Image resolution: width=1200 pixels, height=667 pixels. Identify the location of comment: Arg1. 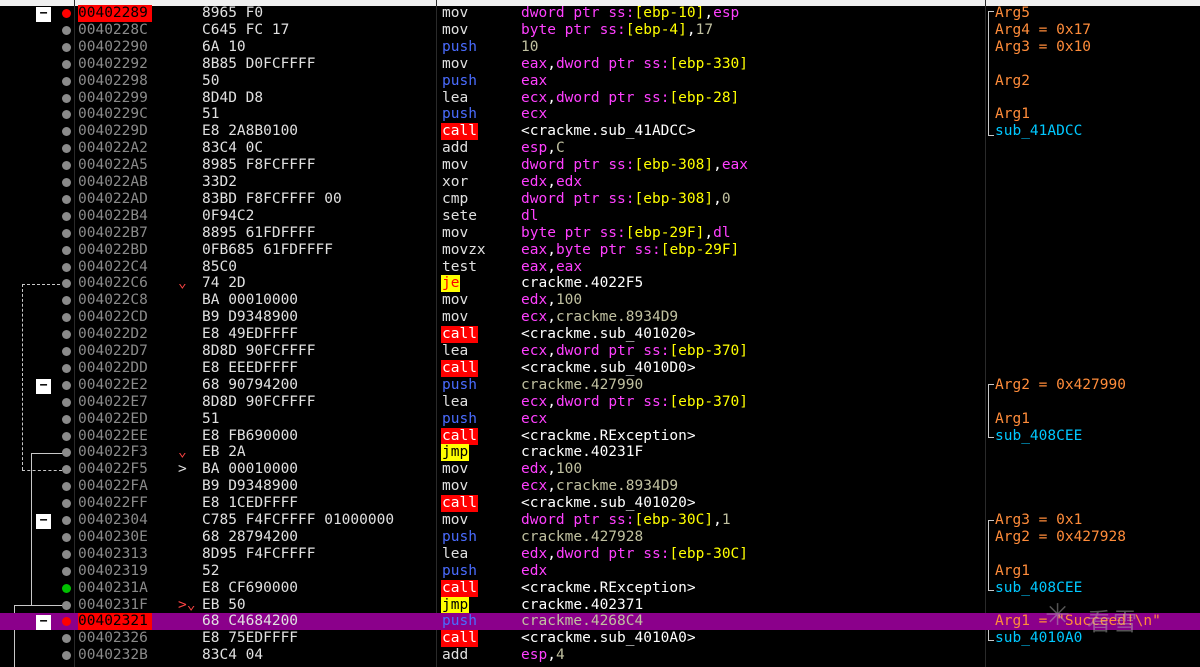
(1012, 418).